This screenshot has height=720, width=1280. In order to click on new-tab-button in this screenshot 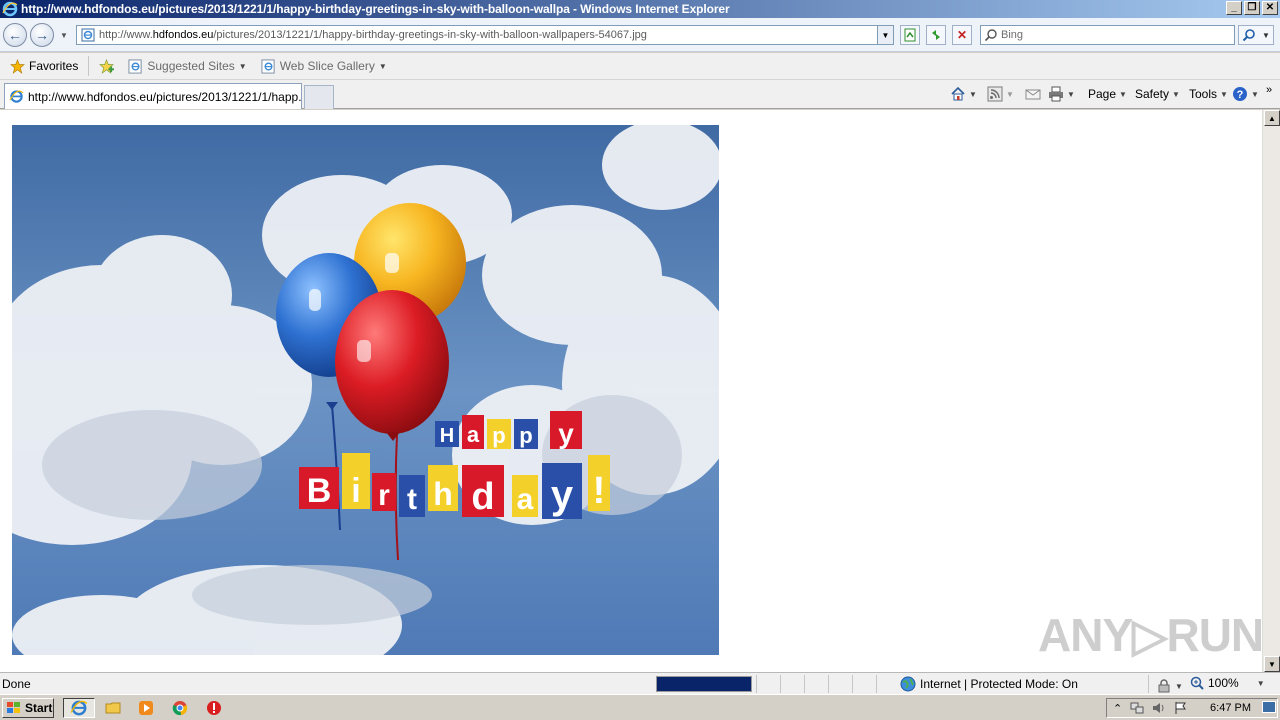, I will do `click(319, 97)`.